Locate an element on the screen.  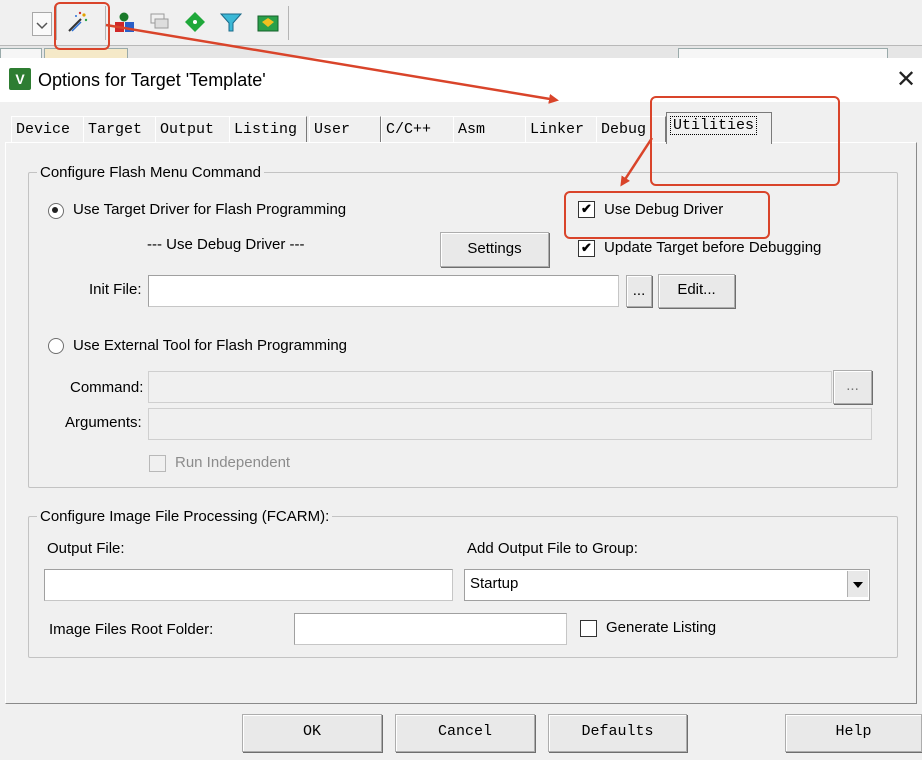
arrow-to-utilities is located at coordinates (332, 63).